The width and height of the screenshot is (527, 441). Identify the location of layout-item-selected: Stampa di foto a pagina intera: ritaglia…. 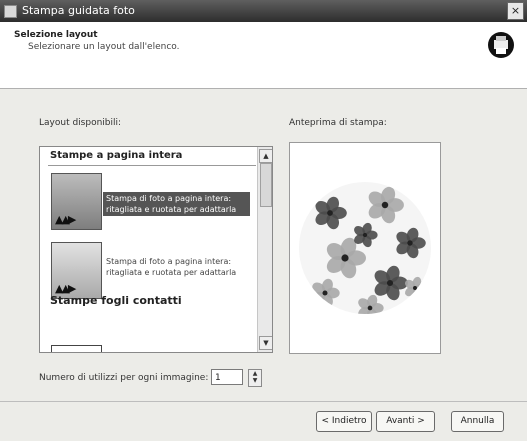
(176, 204).